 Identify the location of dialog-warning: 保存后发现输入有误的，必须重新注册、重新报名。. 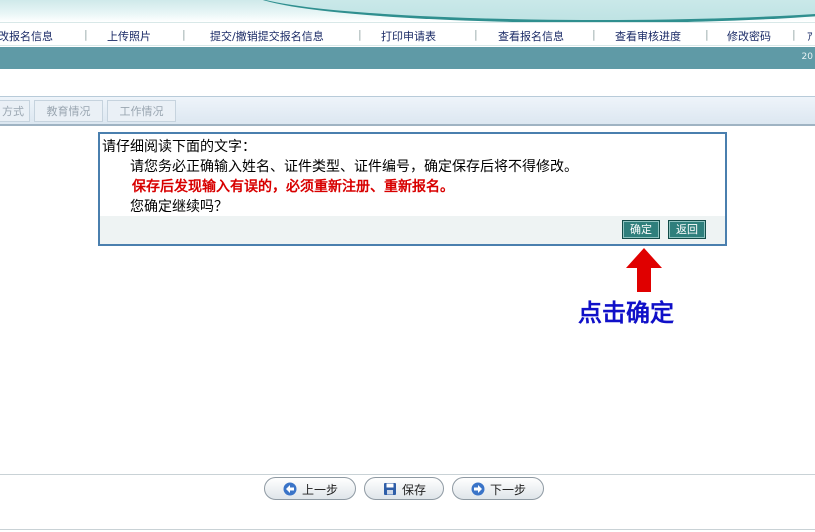
(293, 187).